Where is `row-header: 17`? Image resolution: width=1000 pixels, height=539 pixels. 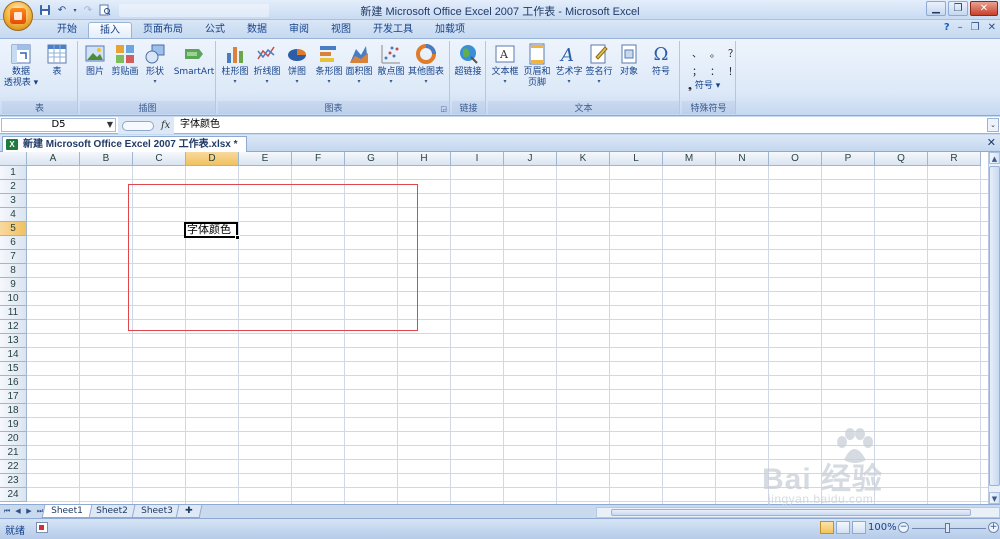
row-header: 17 is located at coordinates (13, 397).